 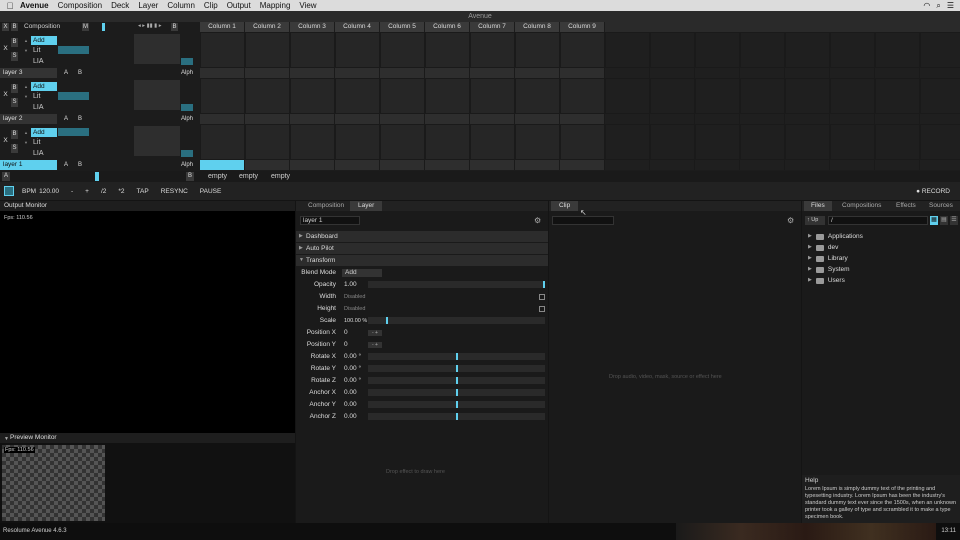 I want to click on crossfader-handle, so click(x=97, y=176).